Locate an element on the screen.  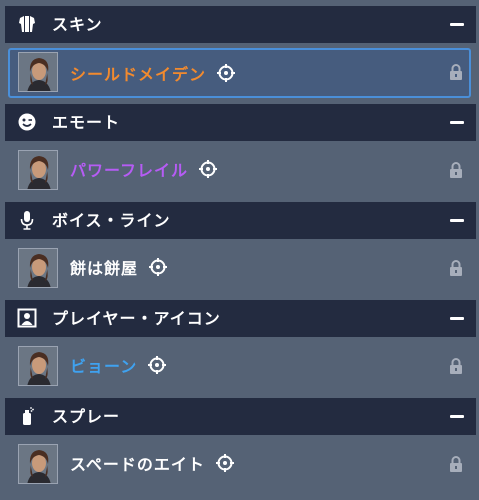
category-label: スキン is located at coordinates (77, 24).